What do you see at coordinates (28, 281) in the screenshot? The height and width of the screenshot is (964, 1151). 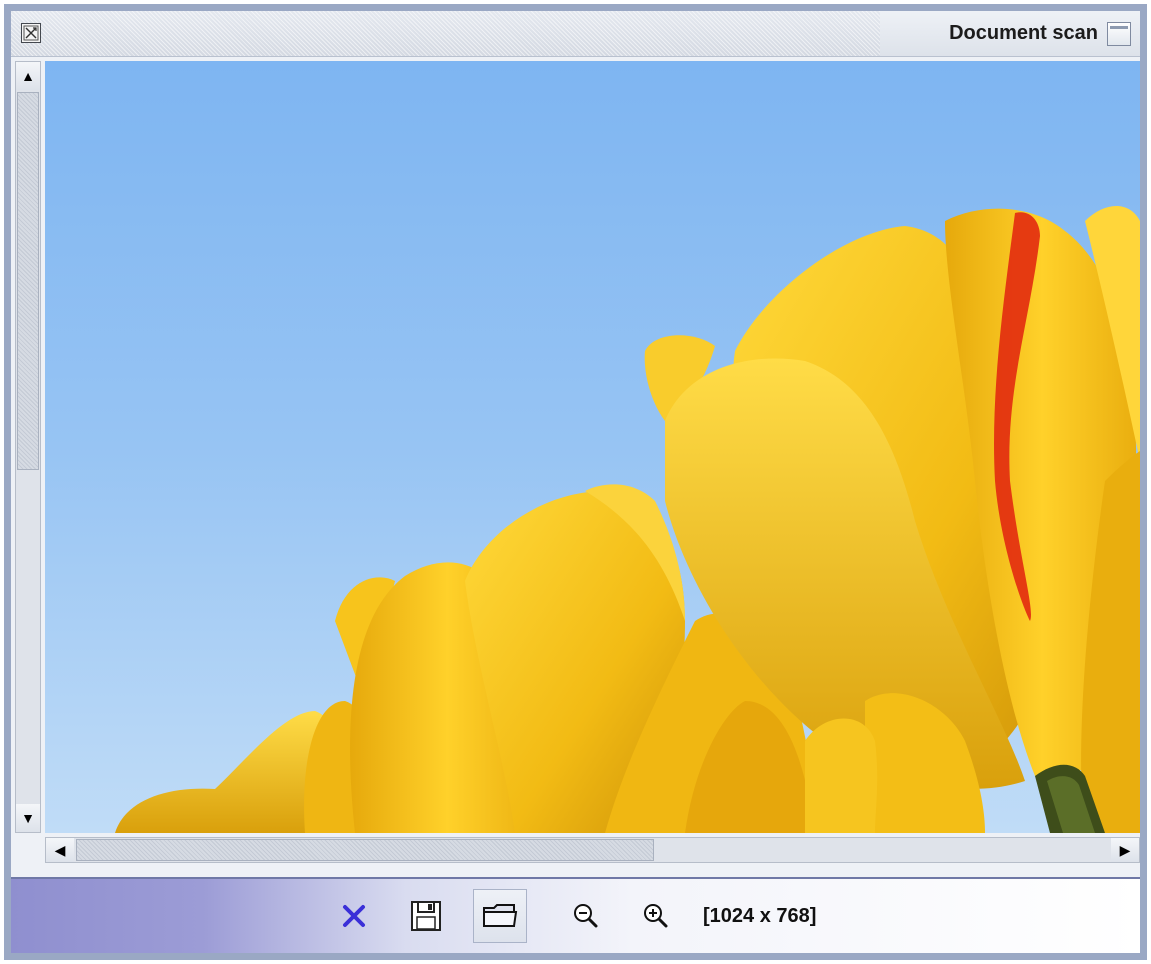 I see `vertical-scroll-thumb` at bounding box center [28, 281].